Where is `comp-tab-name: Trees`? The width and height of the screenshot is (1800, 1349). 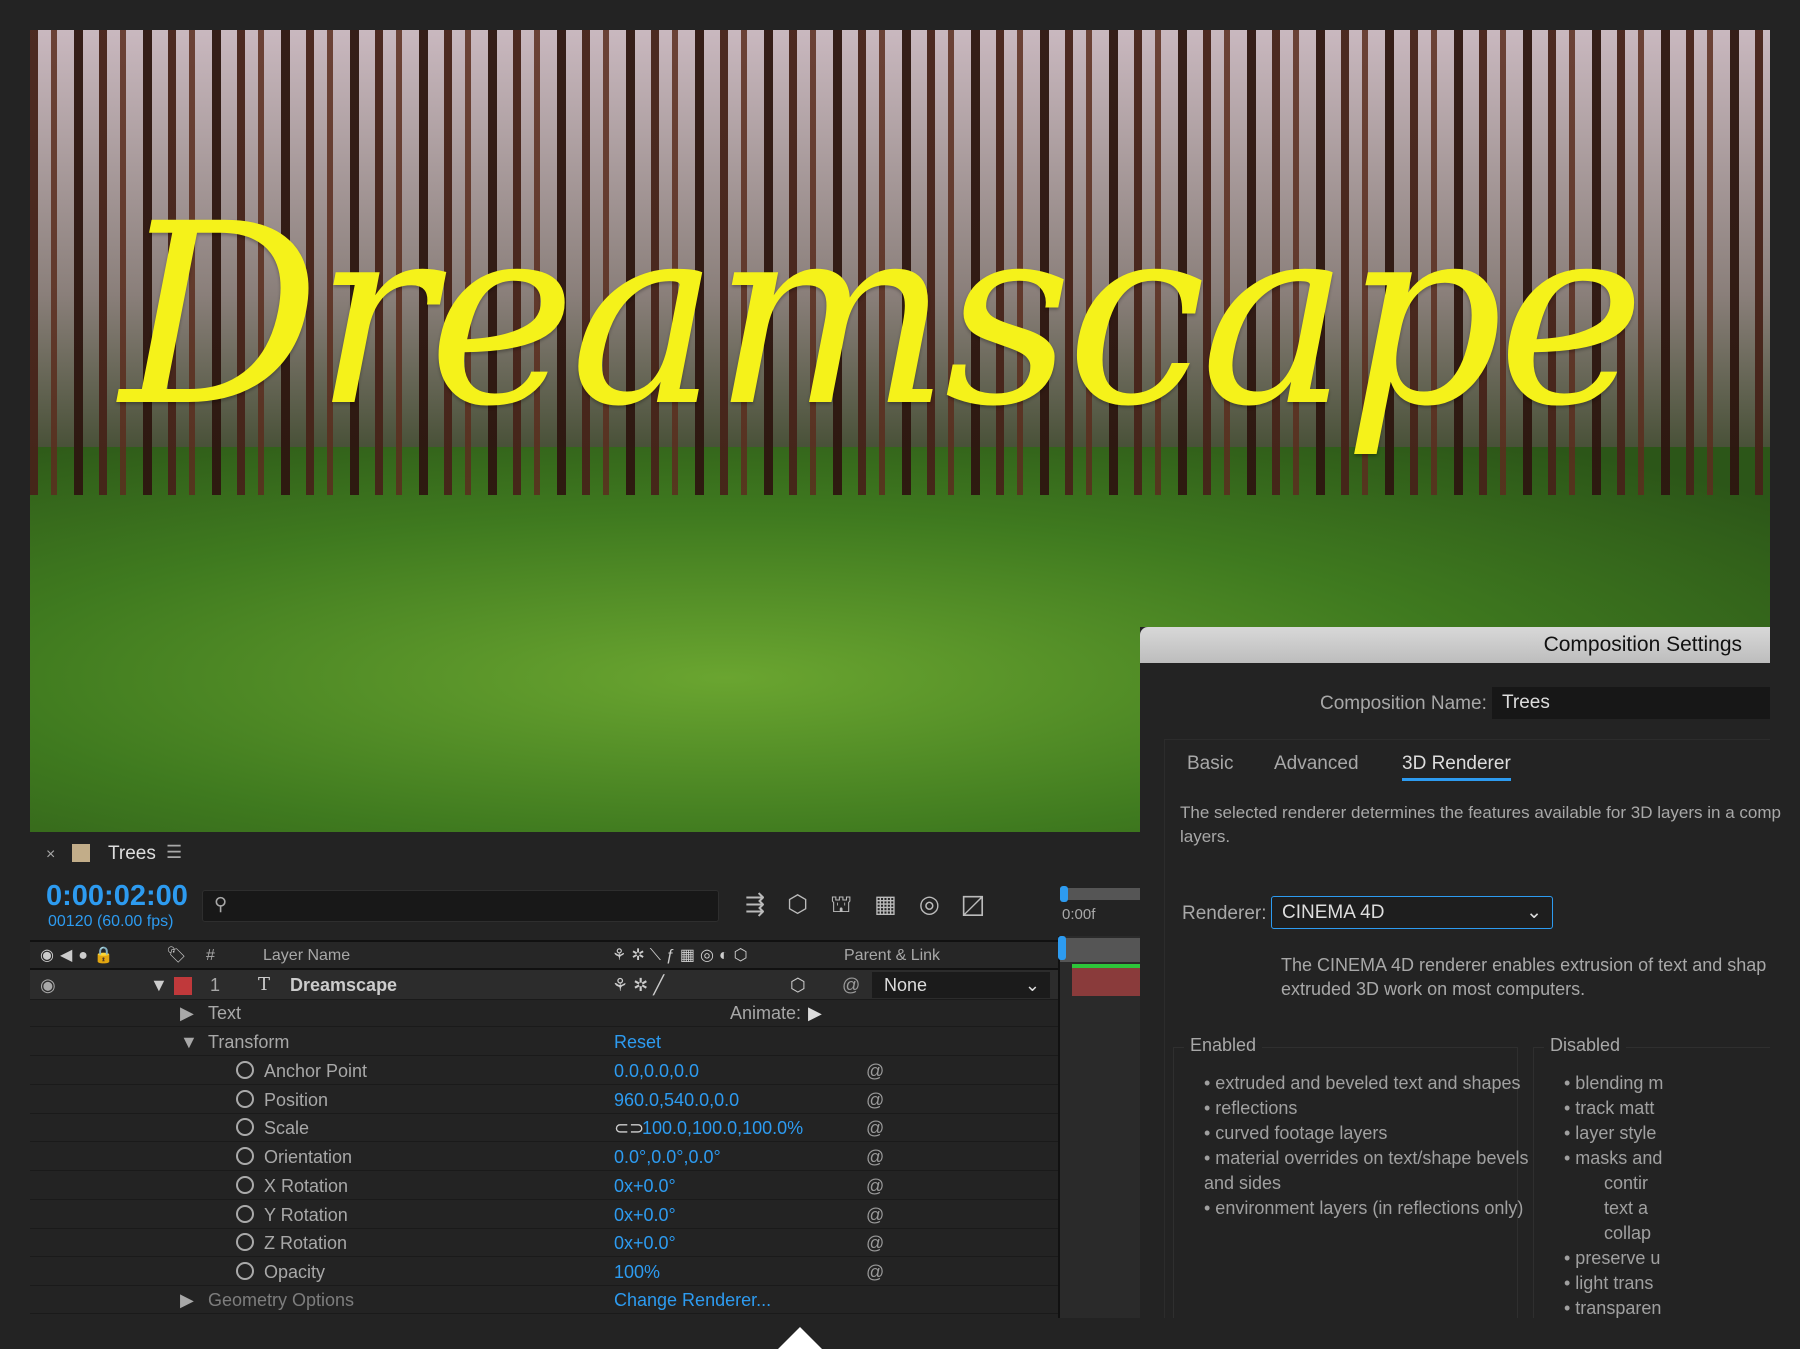
comp-tab-name: Trees is located at coordinates (132, 854).